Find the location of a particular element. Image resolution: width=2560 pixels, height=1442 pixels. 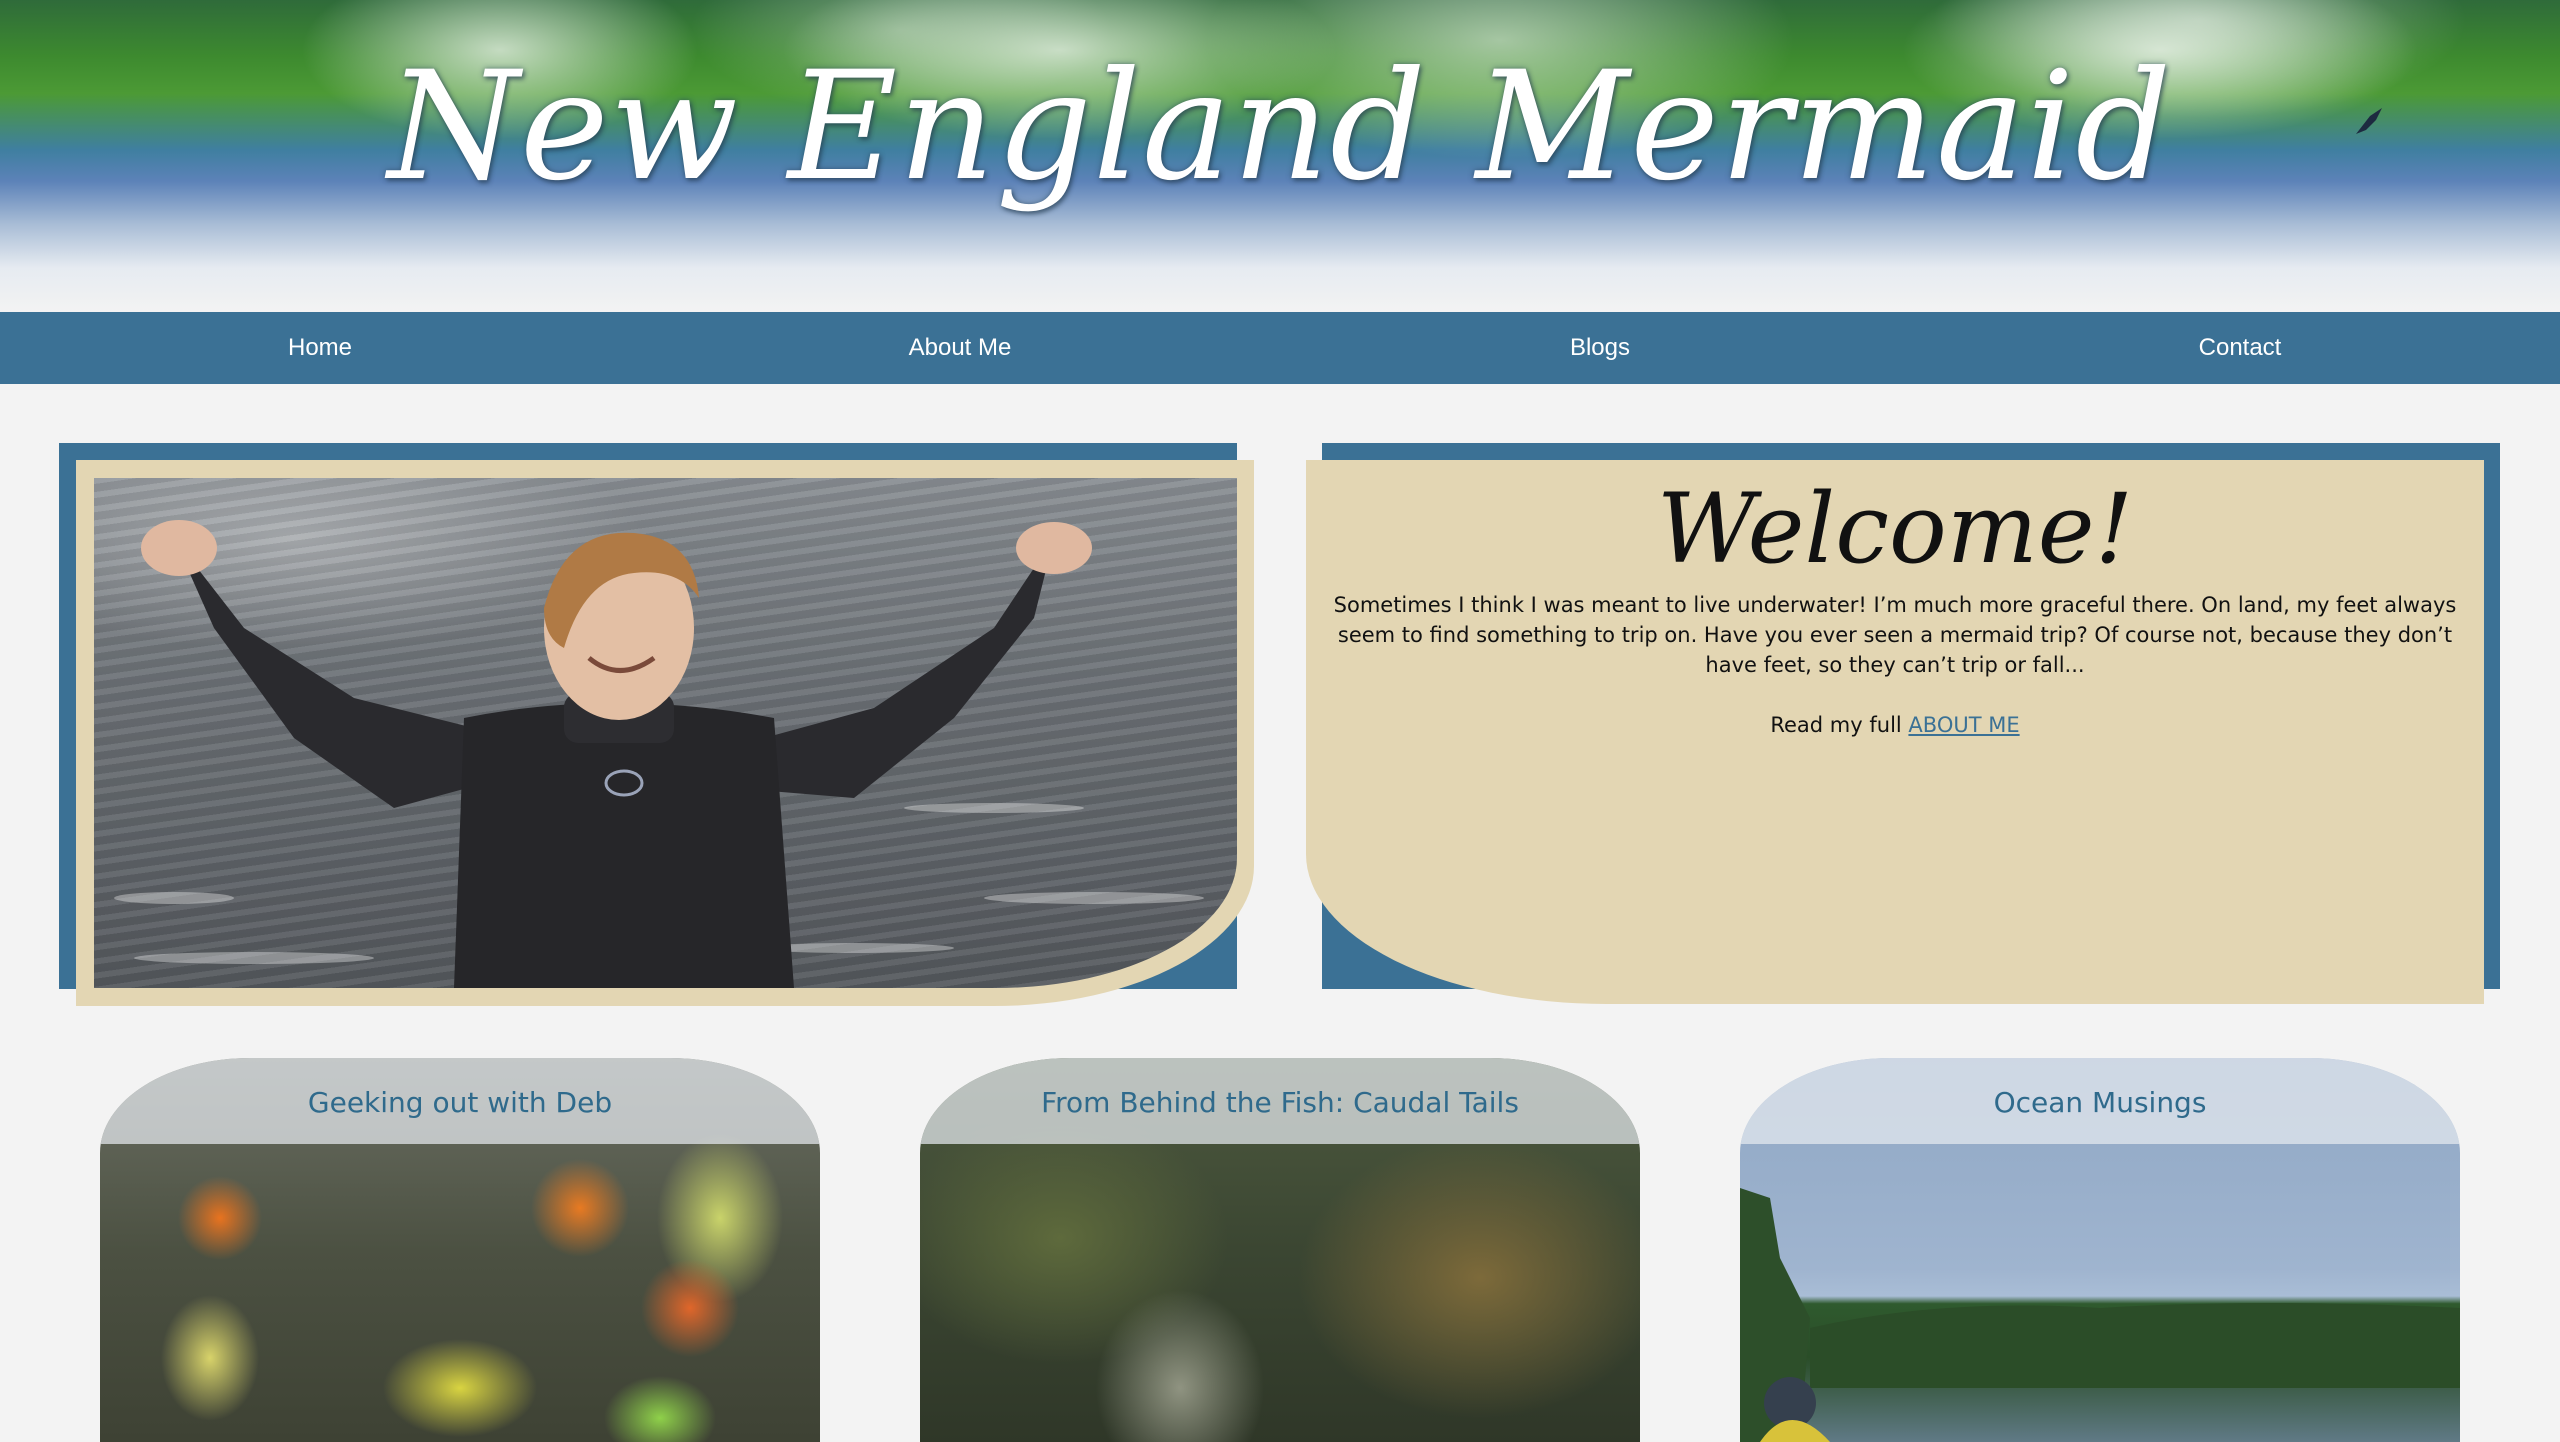

bird-icon is located at coordinates (2369, 121).